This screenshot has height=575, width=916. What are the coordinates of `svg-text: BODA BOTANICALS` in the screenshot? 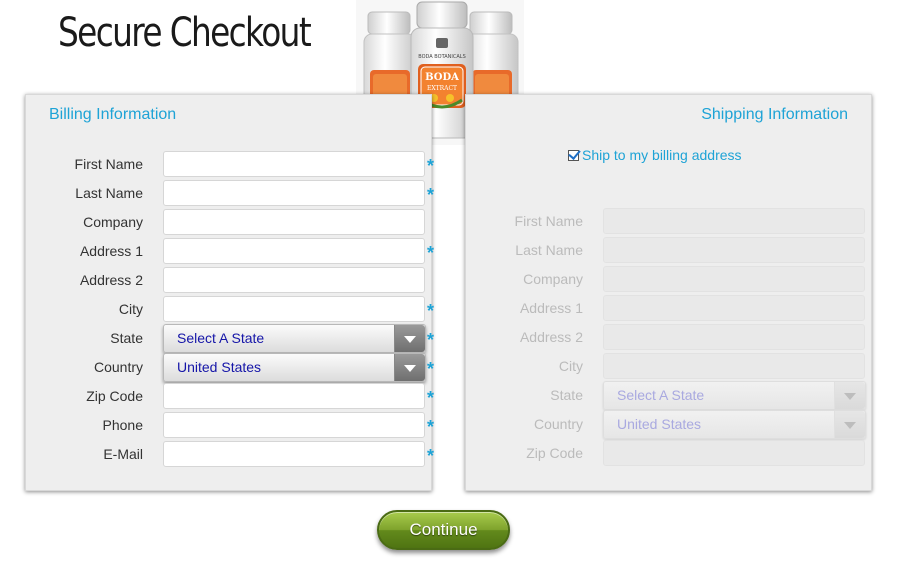 It's located at (442, 57).